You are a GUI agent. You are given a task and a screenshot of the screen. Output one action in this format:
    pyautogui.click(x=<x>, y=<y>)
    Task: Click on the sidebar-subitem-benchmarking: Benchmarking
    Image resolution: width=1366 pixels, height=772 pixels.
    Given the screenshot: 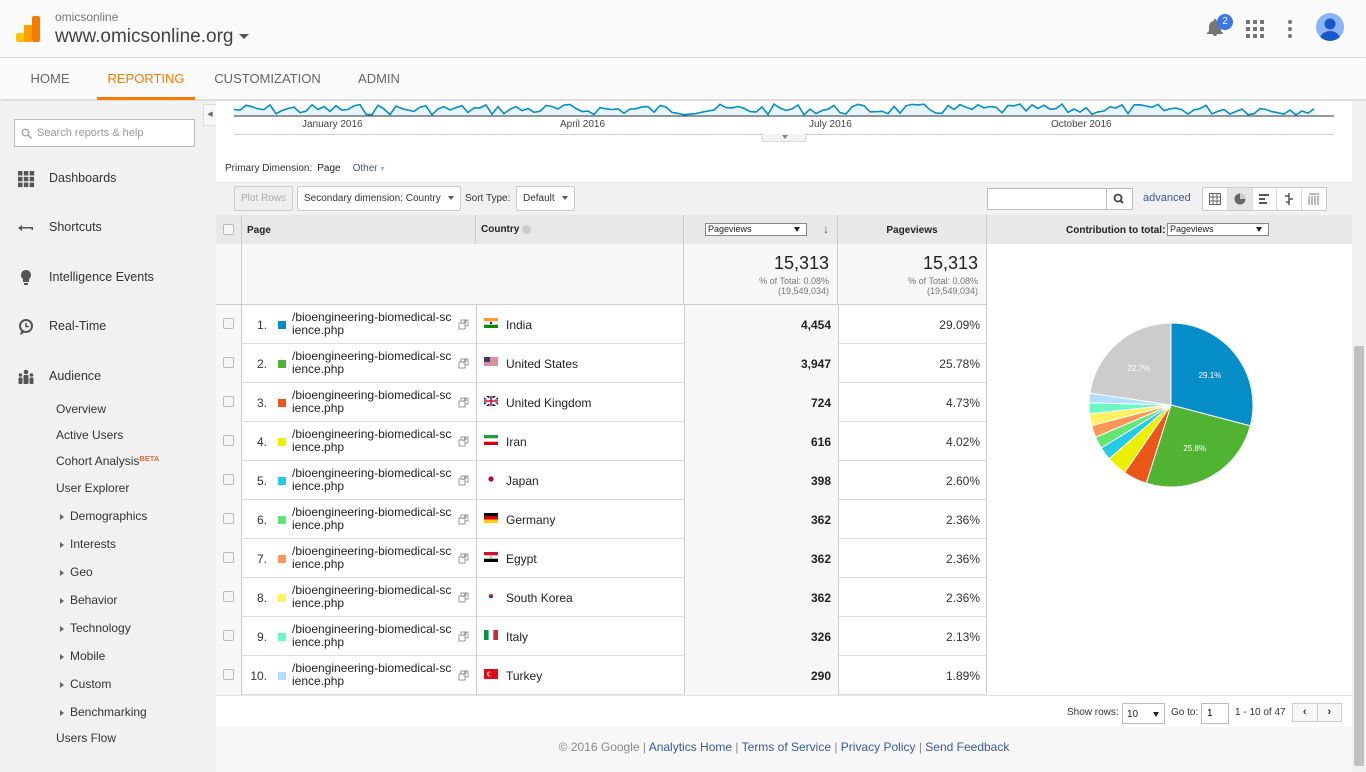 What is the action you would take?
    pyautogui.click(x=101, y=712)
    